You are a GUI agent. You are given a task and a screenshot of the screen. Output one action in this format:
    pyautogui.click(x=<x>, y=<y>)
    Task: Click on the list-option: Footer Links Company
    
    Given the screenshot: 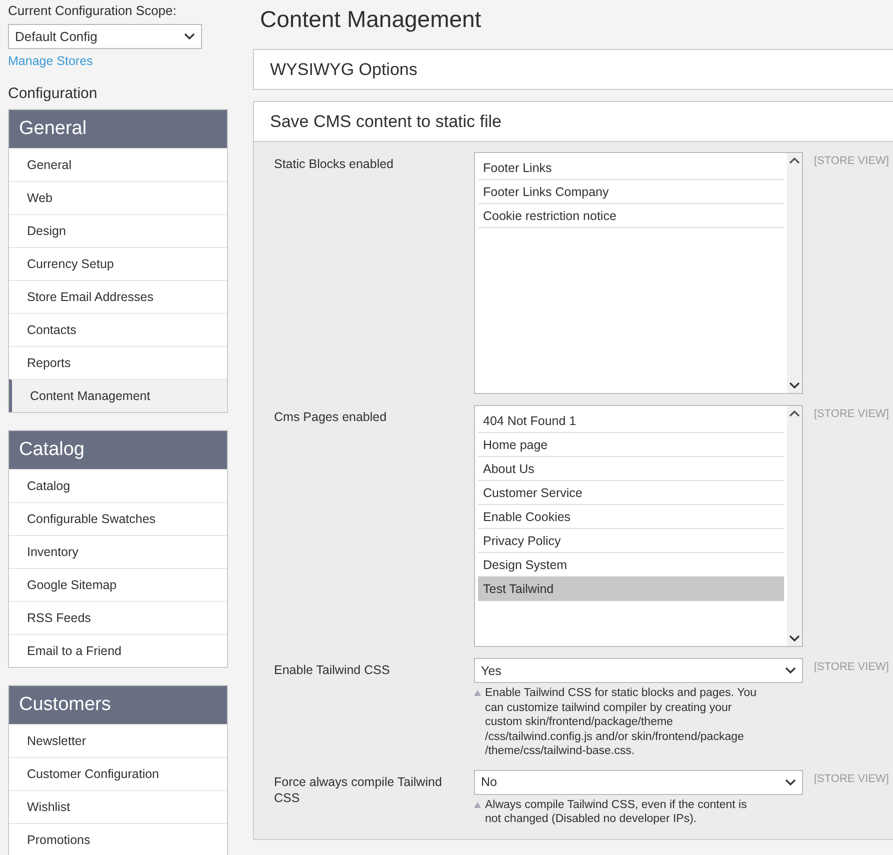 What is the action you would take?
    pyautogui.click(x=631, y=192)
    